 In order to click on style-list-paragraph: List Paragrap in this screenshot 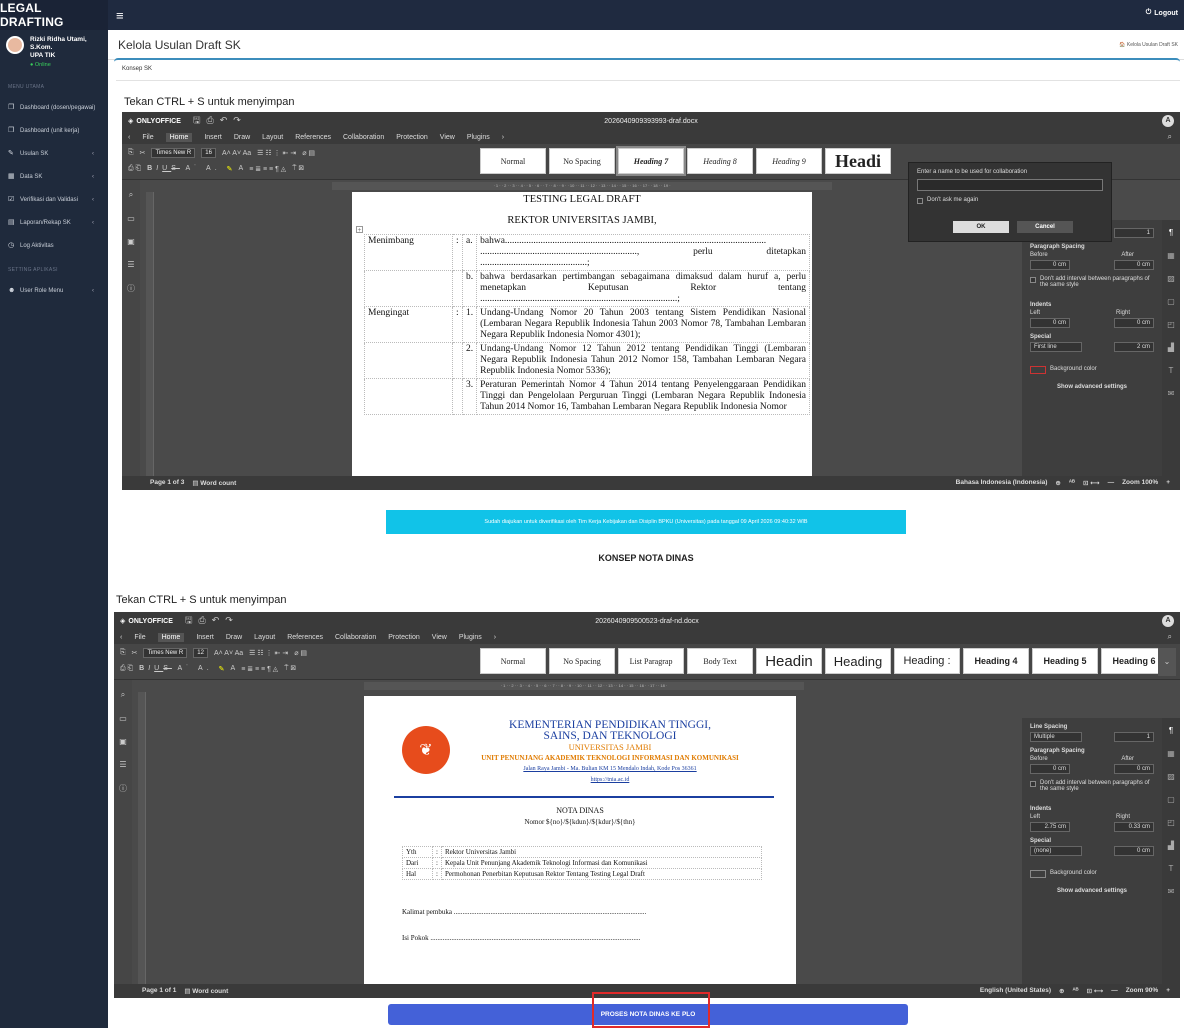, I will do `click(651, 661)`.